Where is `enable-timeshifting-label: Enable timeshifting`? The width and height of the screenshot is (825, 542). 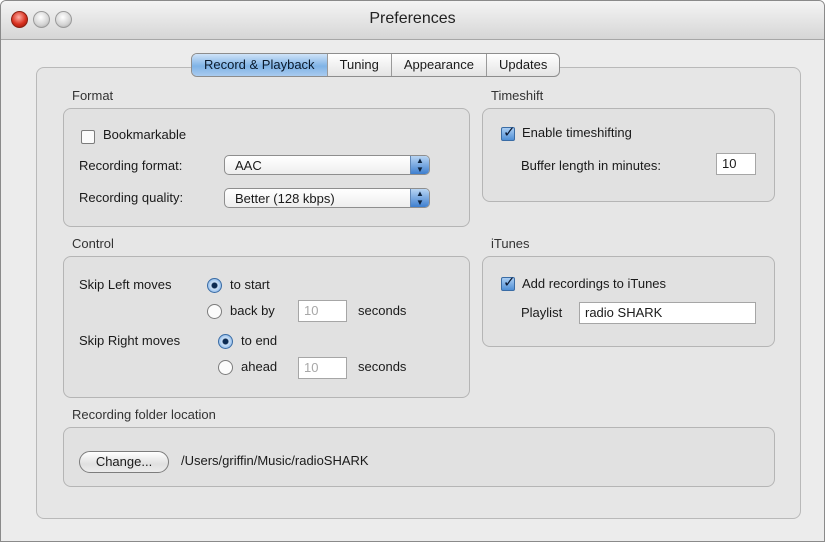 enable-timeshifting-label: Enable timeshifting is located at coordinates (577, 132).